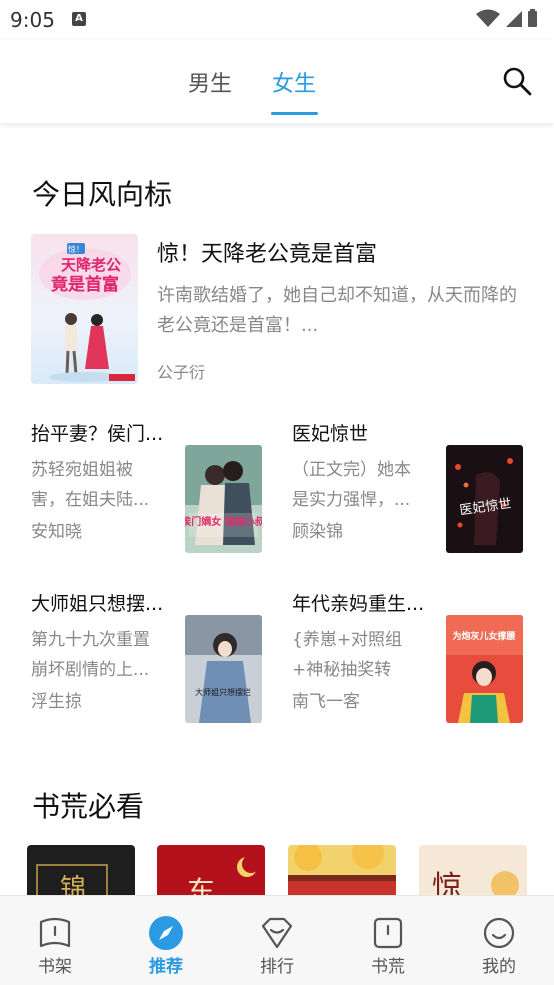 This screenshot has width=554, height=985. I want to click on section-title-must-read: 书荒必看, so click(88, 806).